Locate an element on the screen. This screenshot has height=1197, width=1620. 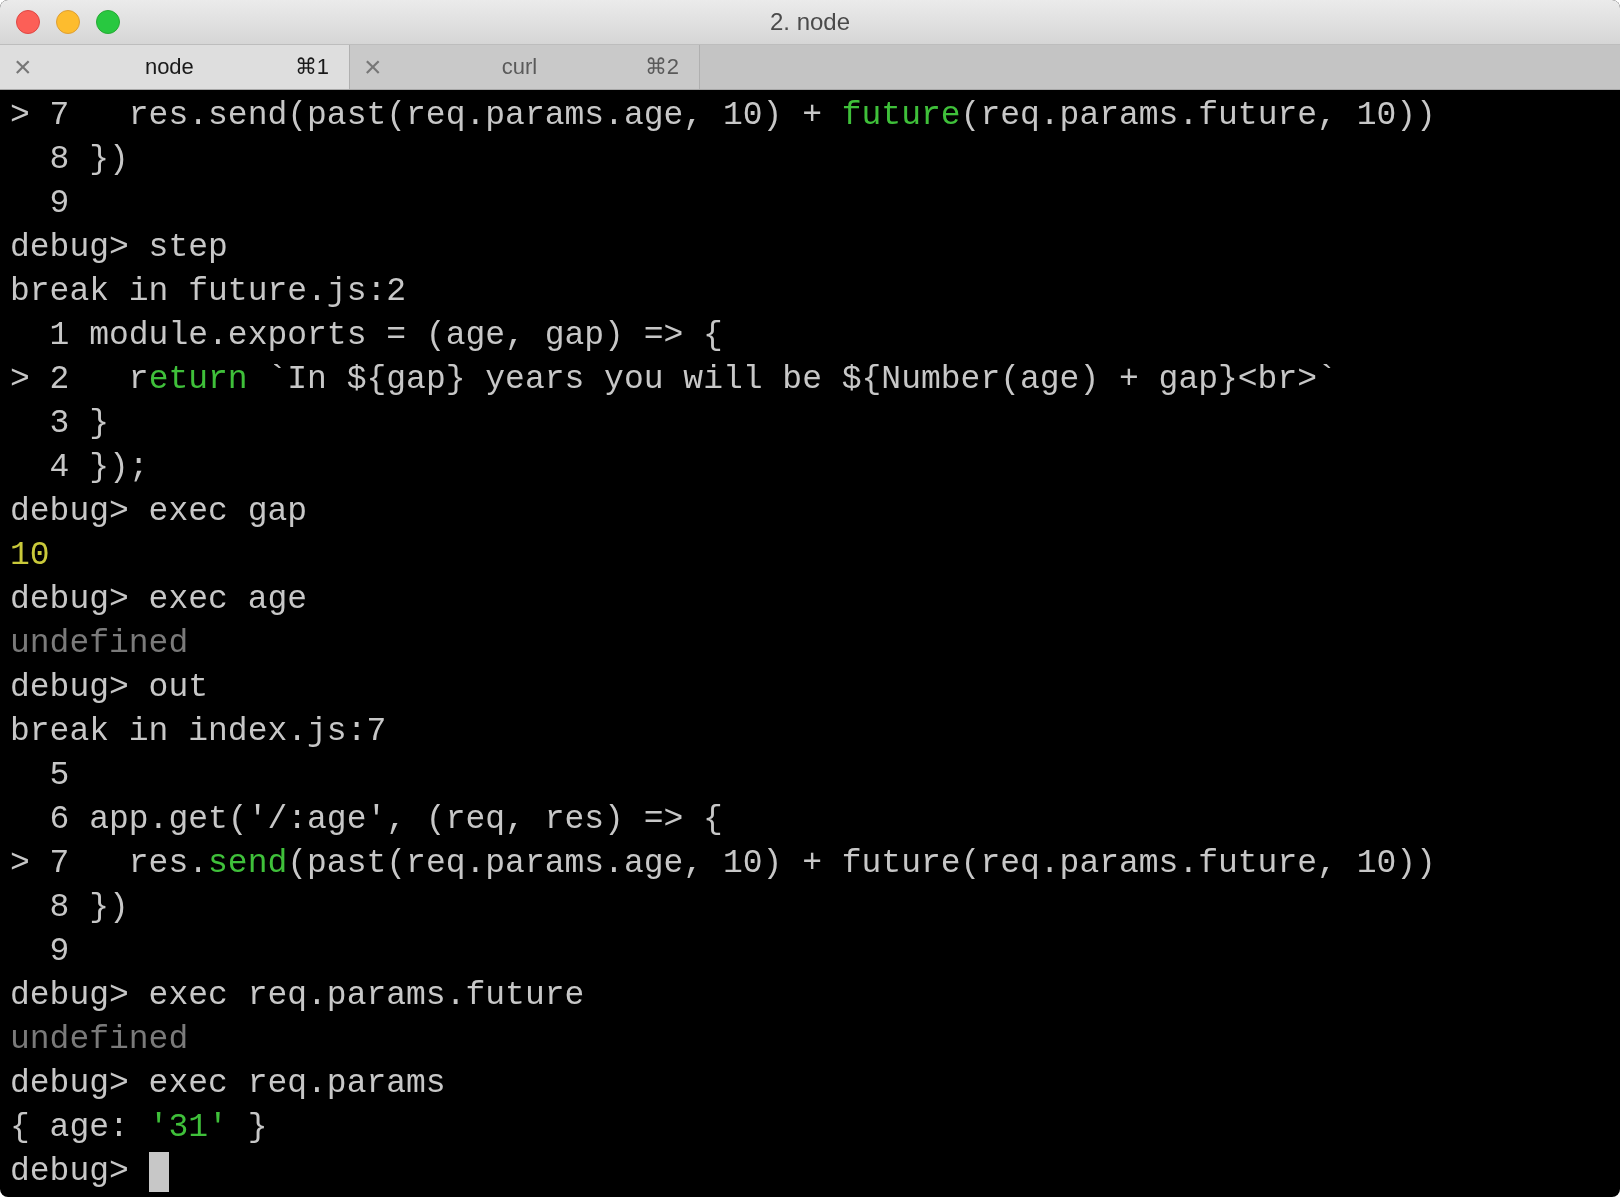
close-button is located at coordinates (28, 22).